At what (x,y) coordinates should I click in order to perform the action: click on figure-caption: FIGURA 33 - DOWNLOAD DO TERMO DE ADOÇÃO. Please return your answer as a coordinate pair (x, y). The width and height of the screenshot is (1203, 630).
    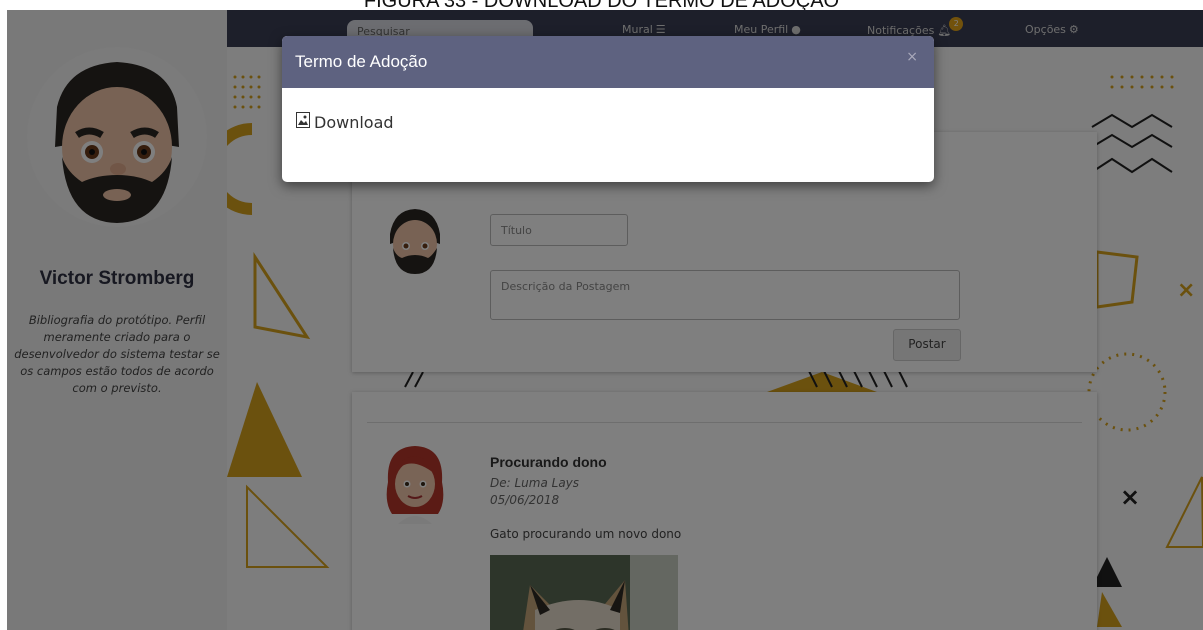
    Looking at the image, I should click on (601, 5).